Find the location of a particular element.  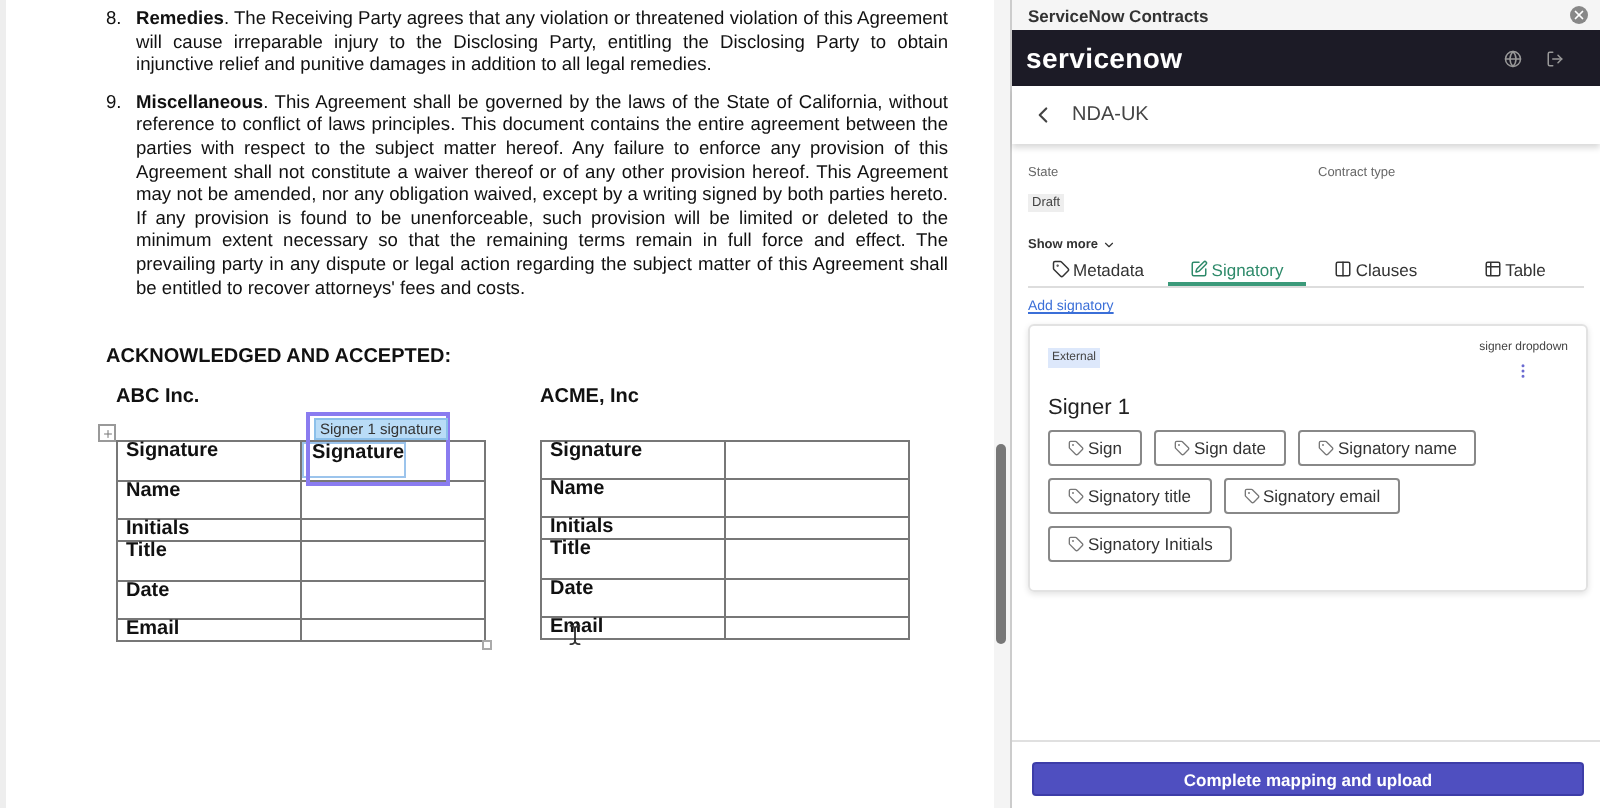

close-icon is located at coordinates (1579, 15).